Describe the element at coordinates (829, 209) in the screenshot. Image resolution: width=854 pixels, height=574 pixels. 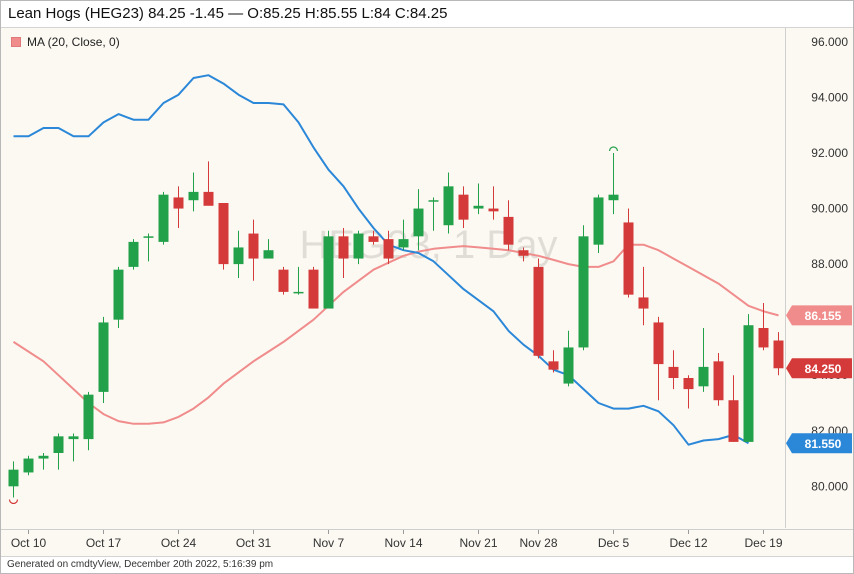
I see `y-tick-label: 90.000` at that location.